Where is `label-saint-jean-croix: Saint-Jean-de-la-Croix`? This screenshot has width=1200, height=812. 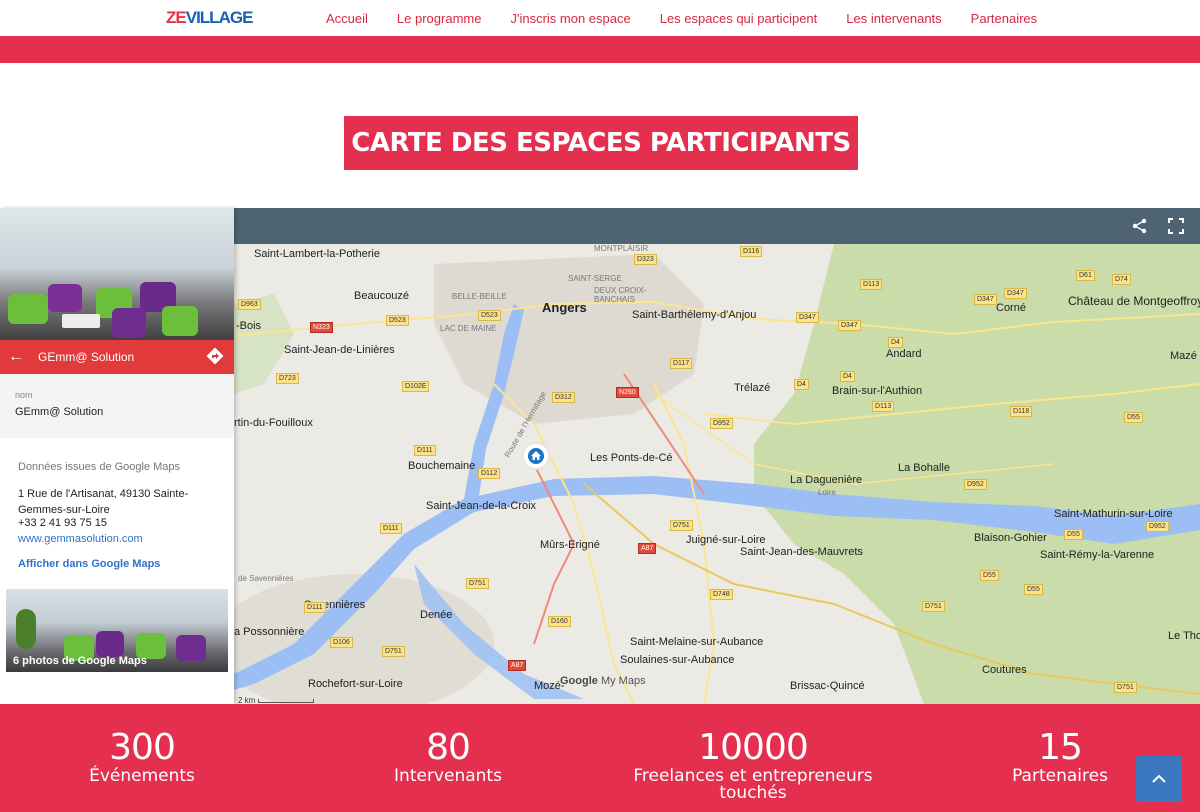
label-saint-jean-croix: Saint-Jean-de-la-Croix is located at coordinates (481, 506).